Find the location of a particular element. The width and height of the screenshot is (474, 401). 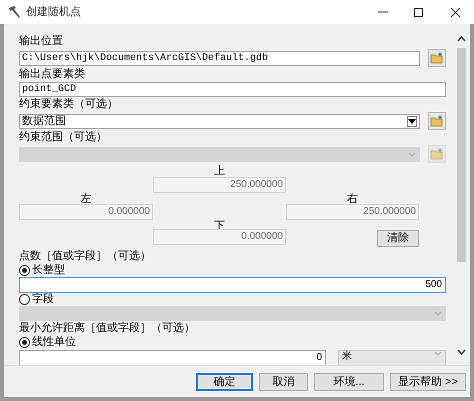

field-label: 点数［值或字段］（可选） is located at coordinates (85, 256).